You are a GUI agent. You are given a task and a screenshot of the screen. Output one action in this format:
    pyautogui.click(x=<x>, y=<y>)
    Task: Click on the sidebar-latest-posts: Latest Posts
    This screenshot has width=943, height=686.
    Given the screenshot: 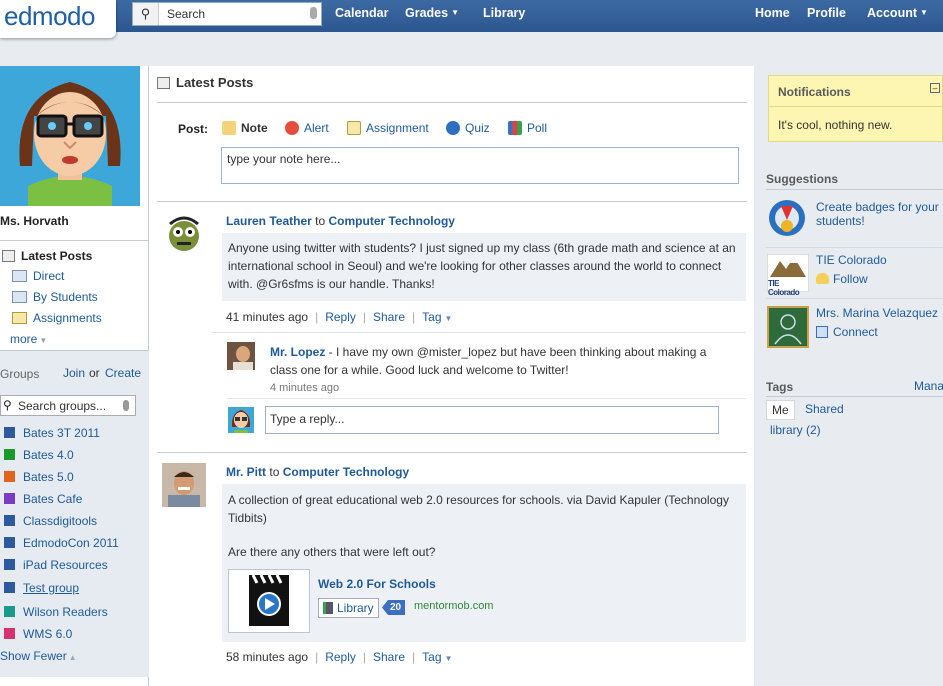 What is the action you would take?
    pyautogui.click(x=47, y=256)
    